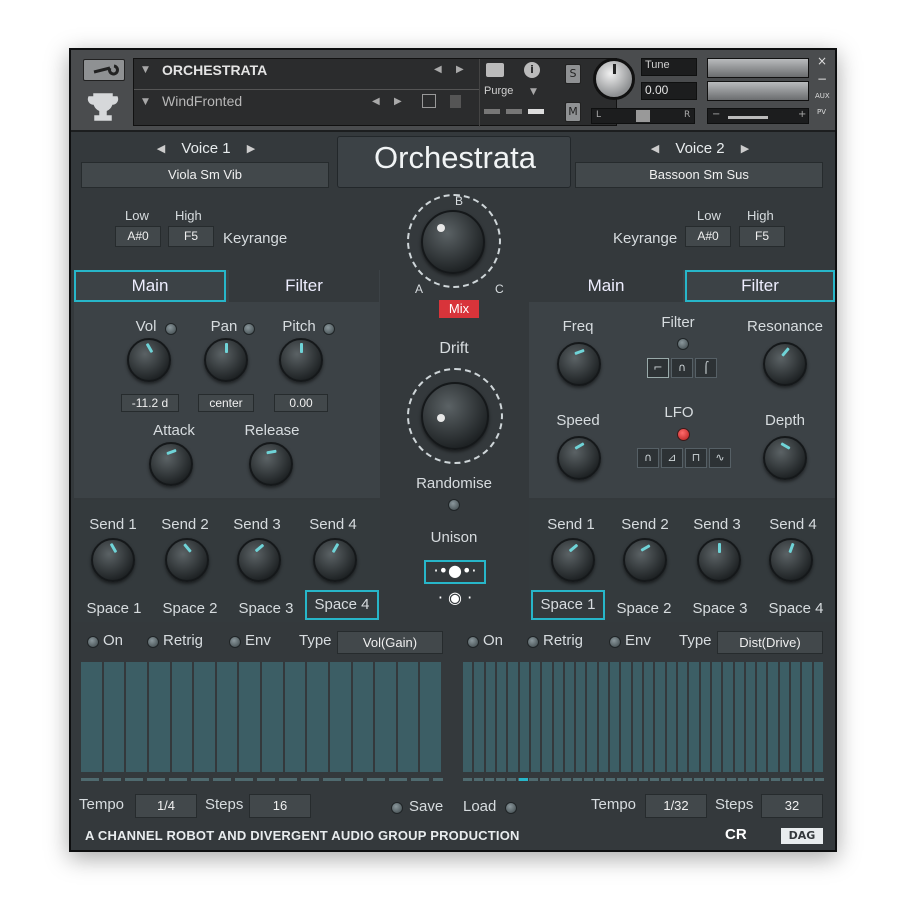  I want to click on pan-slider: L R, so click(643, 116).